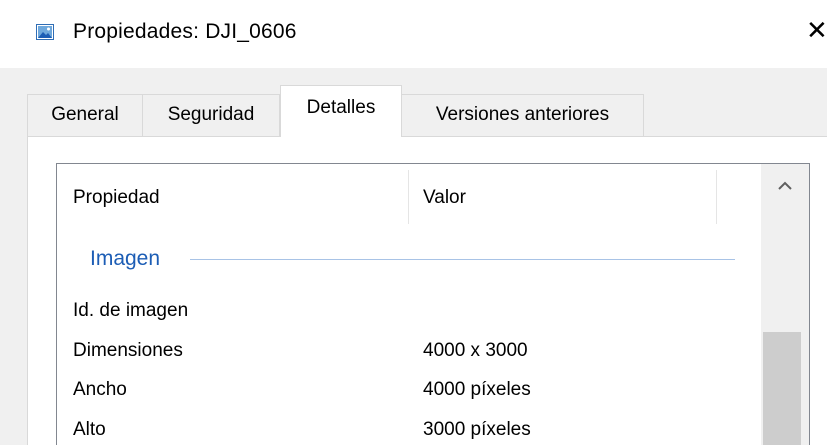 This screenshot has width=827, height=448. I want to click on column-header-propiedad: Propiedad, so click(116, 198).